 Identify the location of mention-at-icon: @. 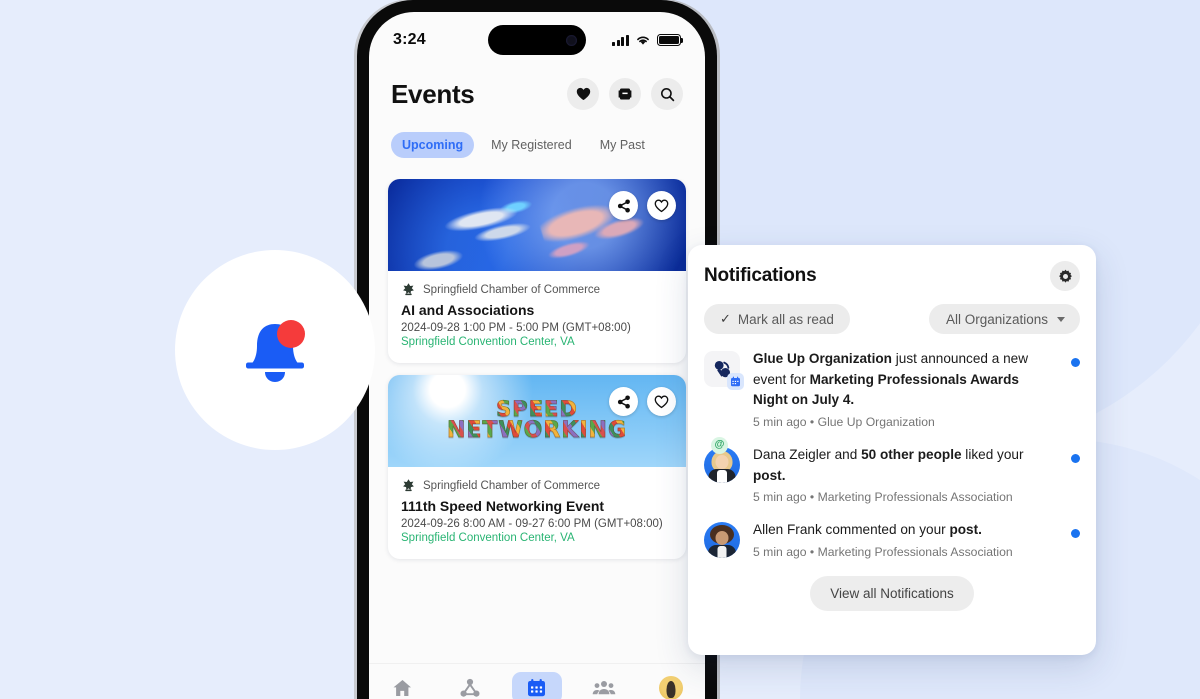
(719, 445).